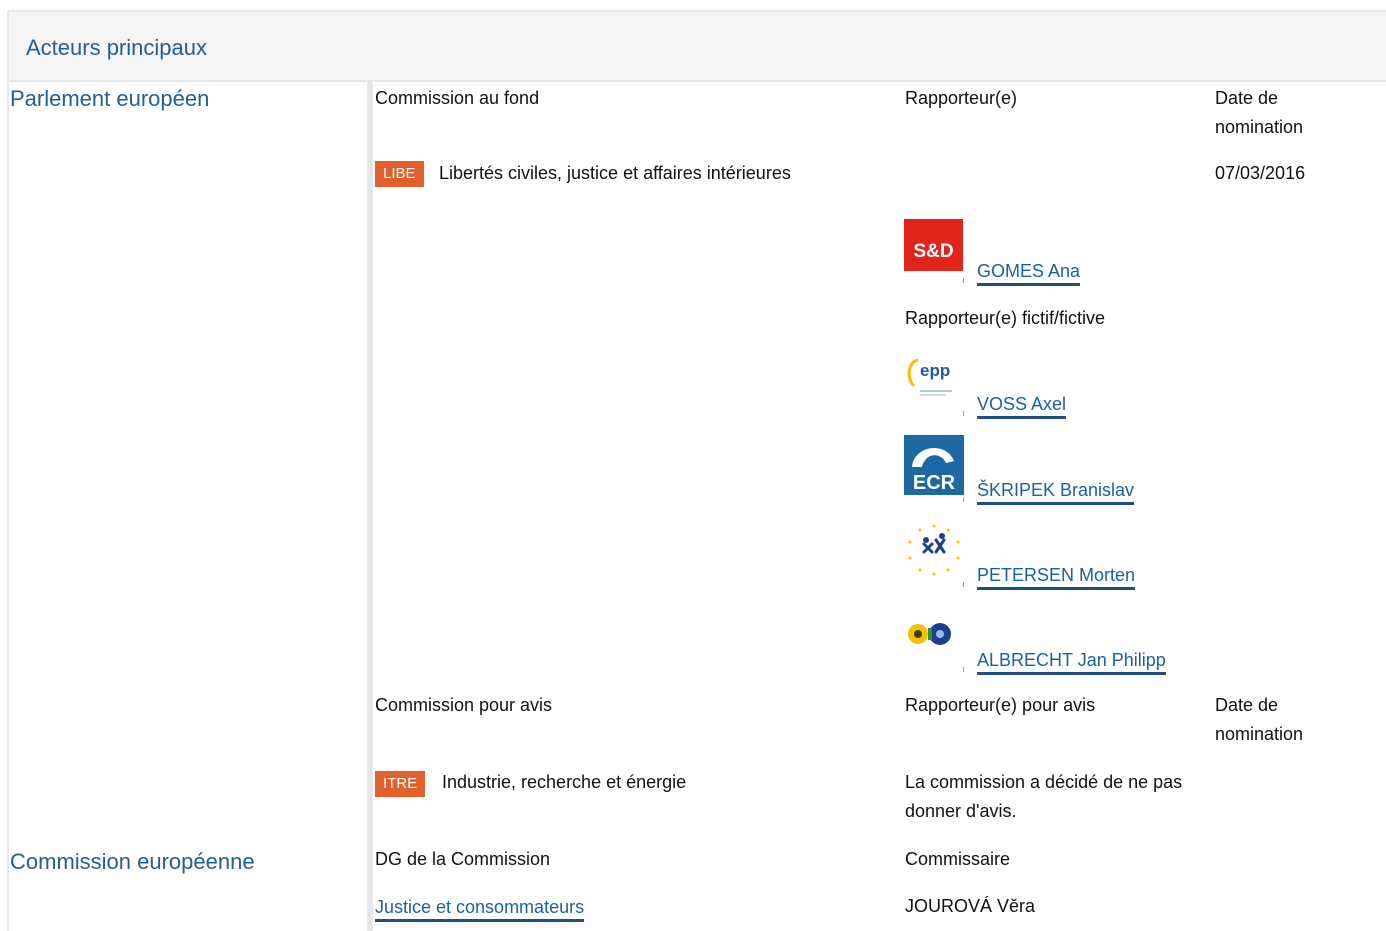  I want to click on shadow-rapporteur-link-4: ALBRECHT Jan Philipp, so click(1071, 662).